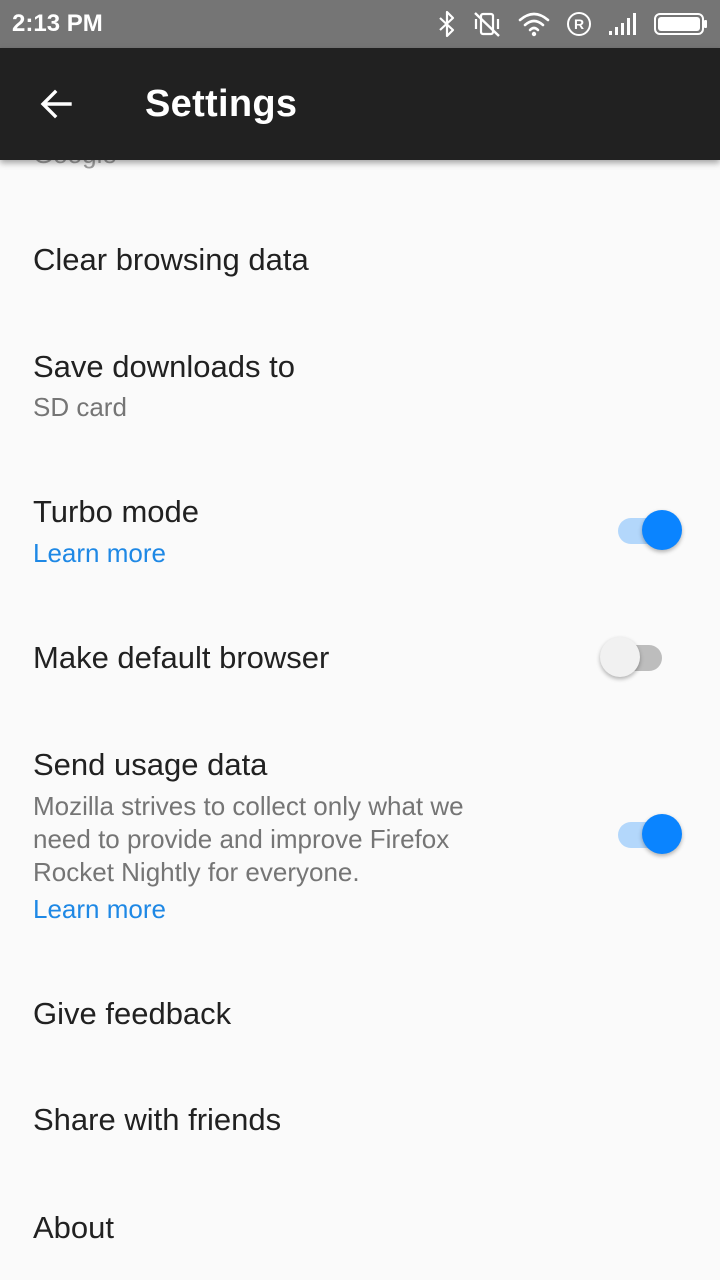 The image size is (720, 1280). Describe the element at coordinates (360, 104) in the screenshot. I see `app-bar: Settings` at that location.